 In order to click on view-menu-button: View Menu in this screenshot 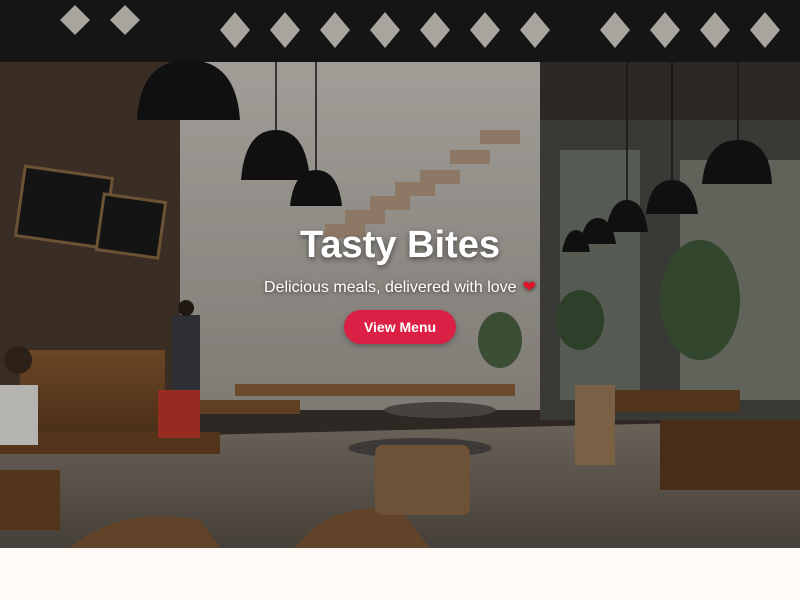, I will do `click(400, 327)`.